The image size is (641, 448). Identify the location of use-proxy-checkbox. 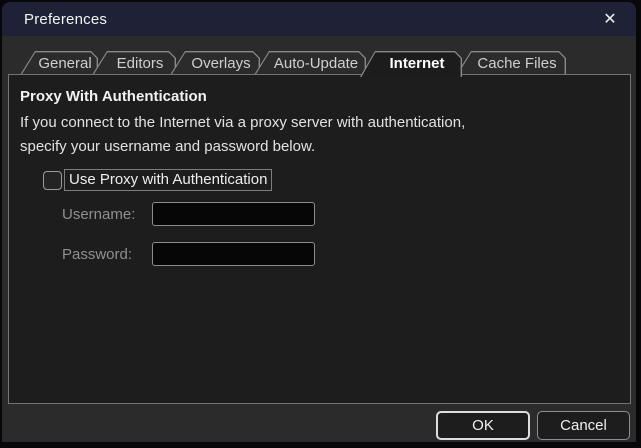
(52, 180).